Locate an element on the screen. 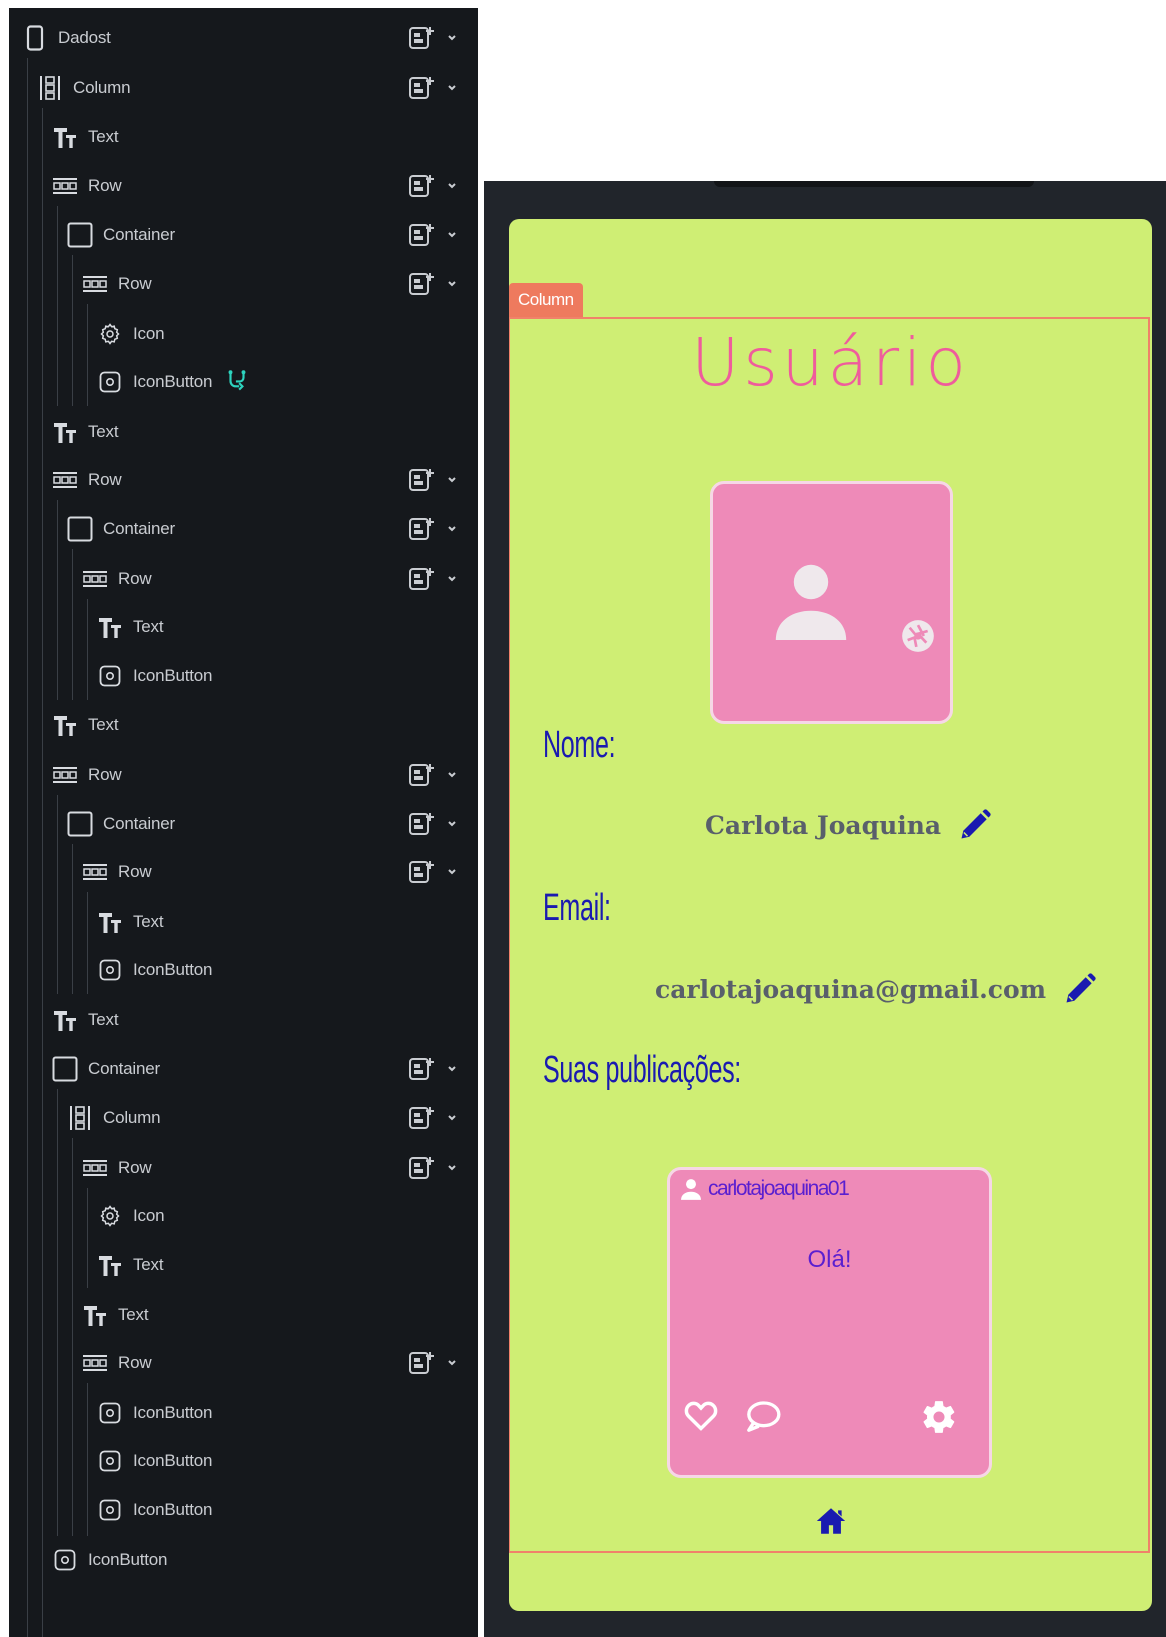  edit-name-pencil-icon is located at coordinates (975, 825).